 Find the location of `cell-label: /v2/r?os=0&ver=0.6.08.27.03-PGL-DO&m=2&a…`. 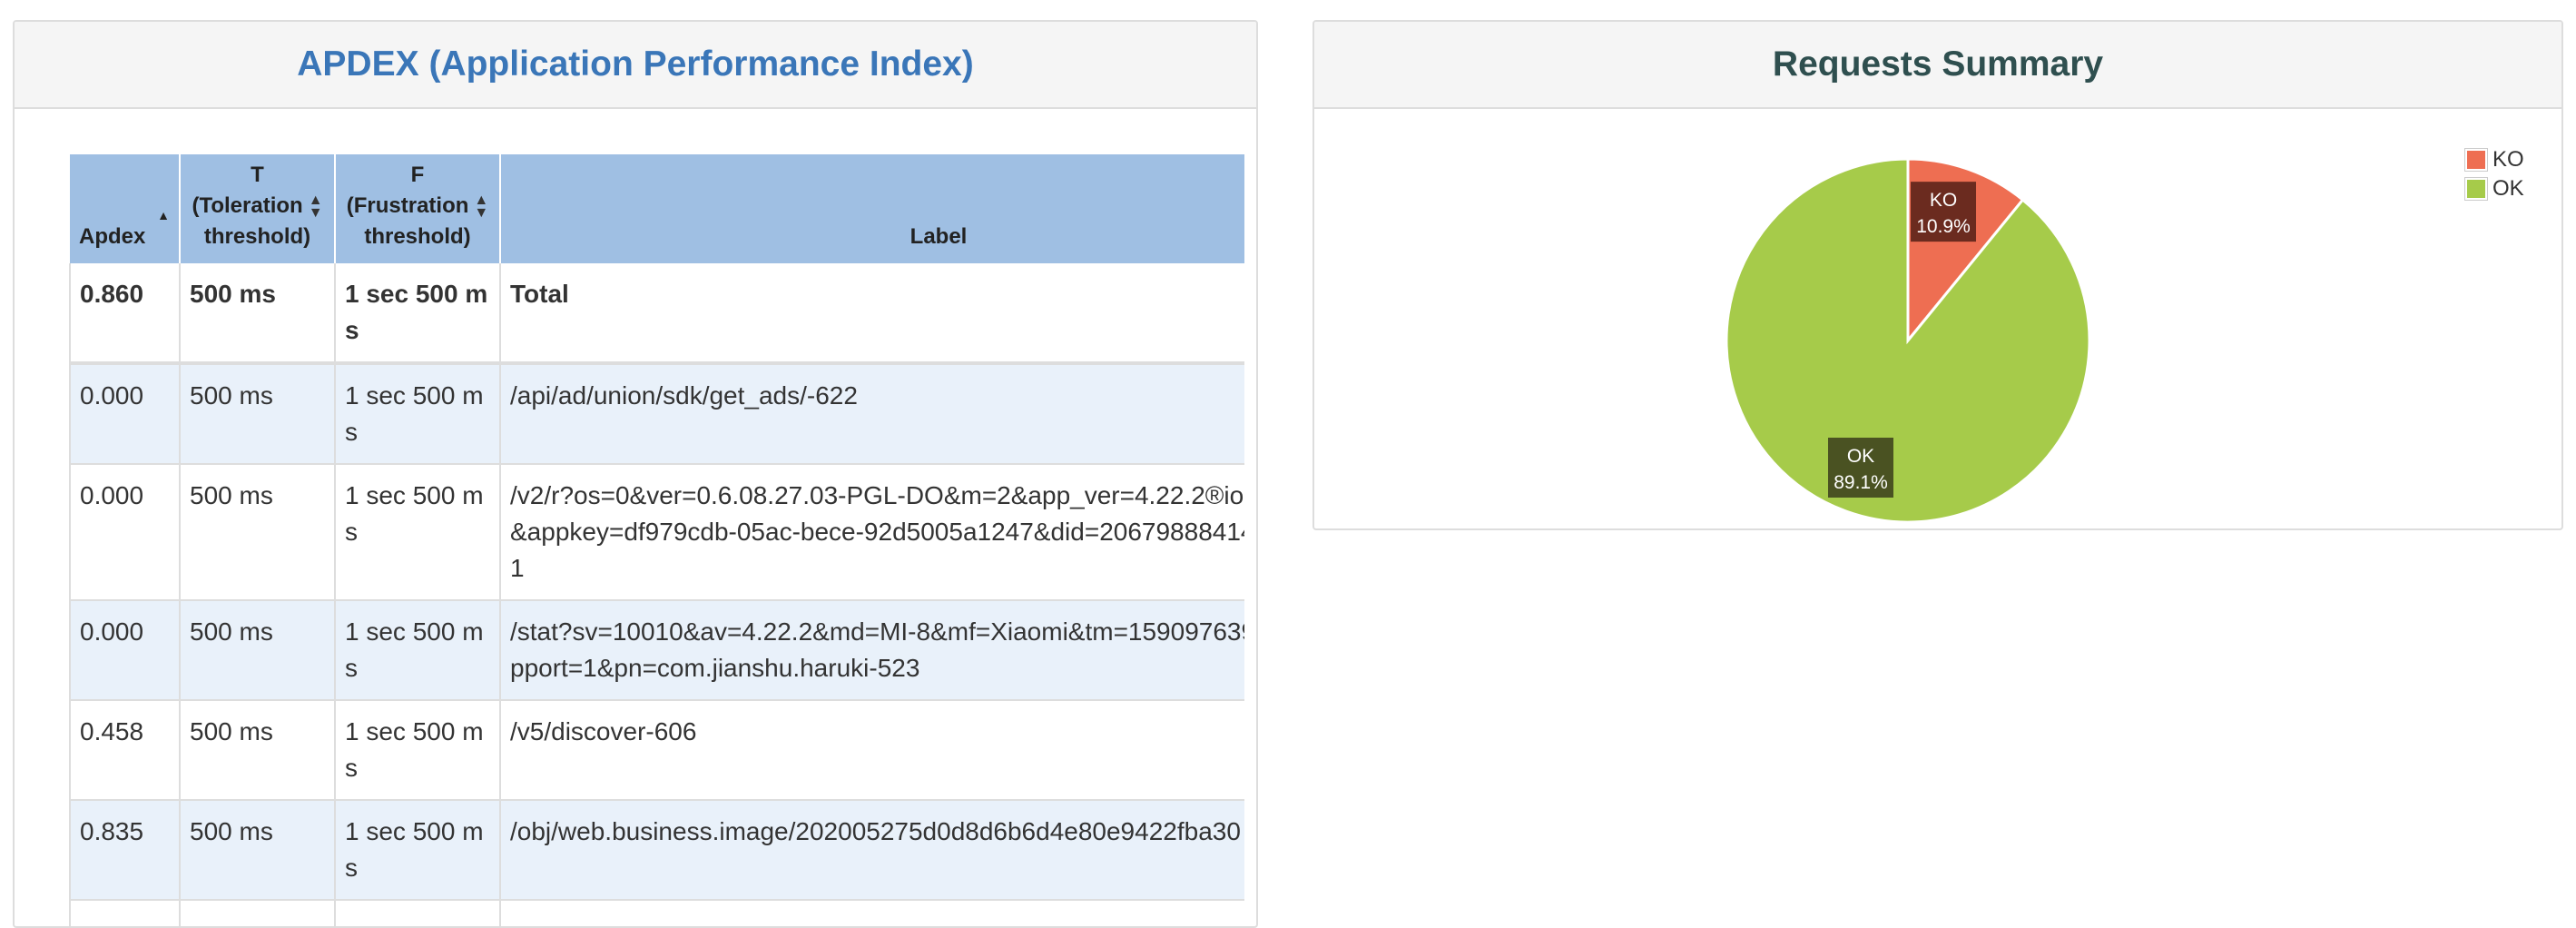

cell-label: /v2/r?os=0&ver=0.6.08.27.03-PGL-DO&m=2&a… is located at coordinates (871, 532).